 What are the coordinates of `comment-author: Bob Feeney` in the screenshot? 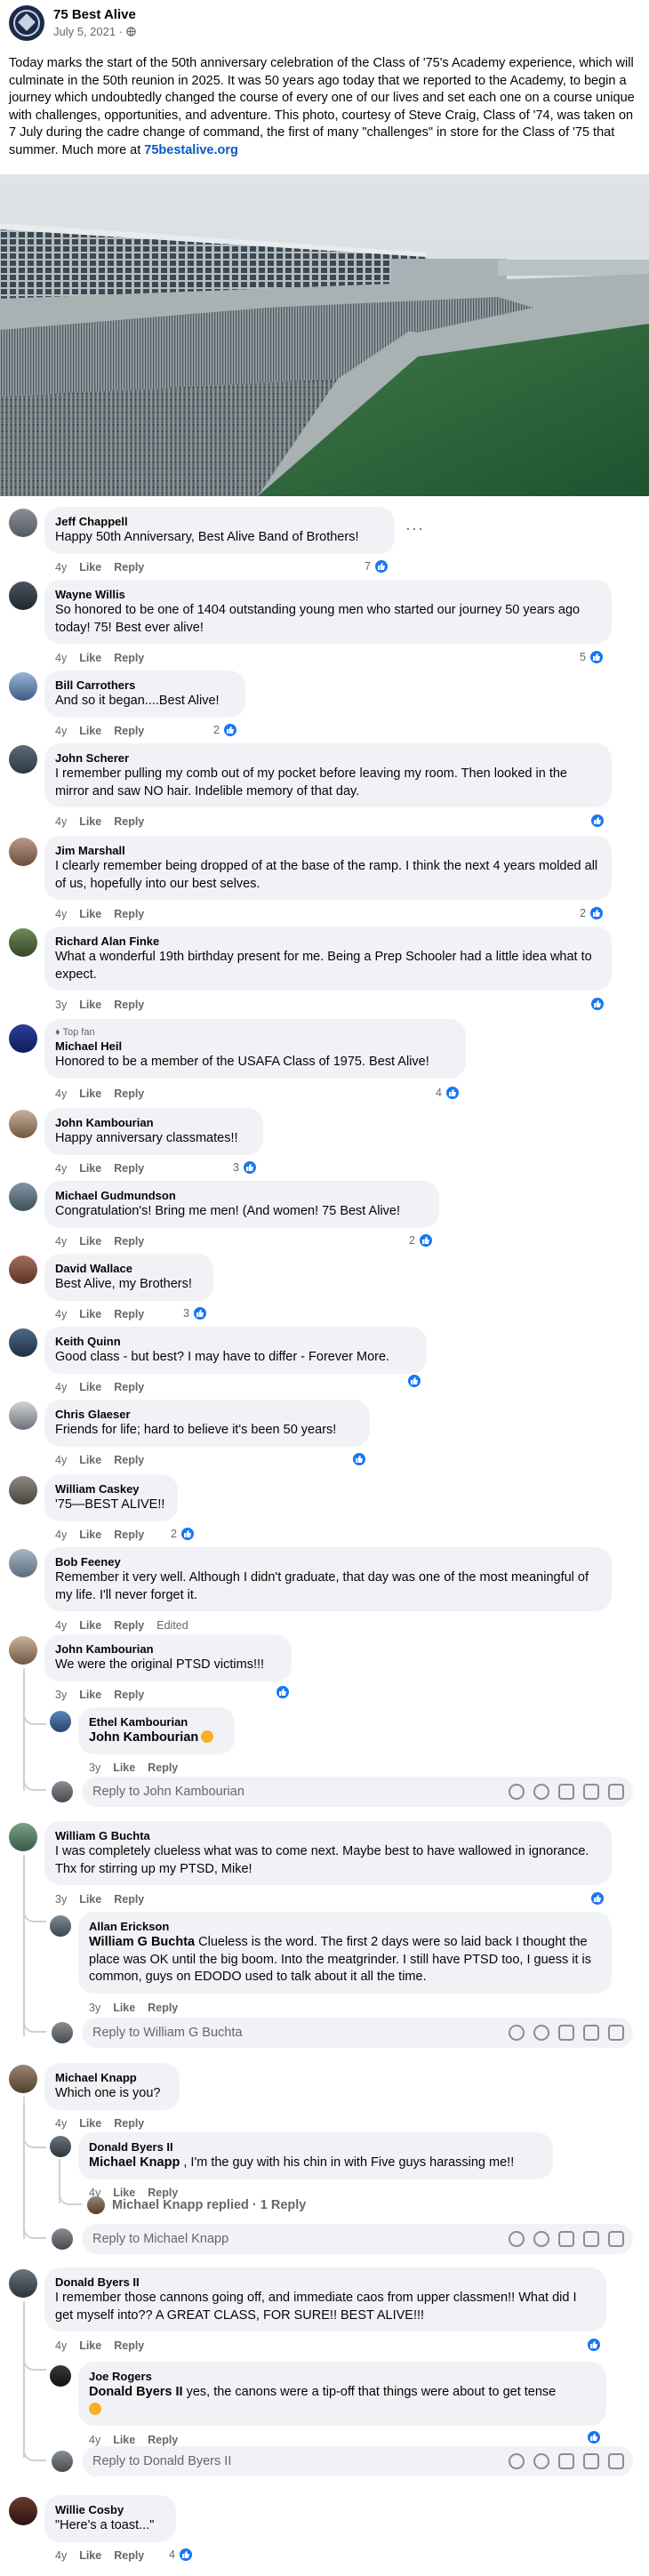 It's located at (328, 1561).